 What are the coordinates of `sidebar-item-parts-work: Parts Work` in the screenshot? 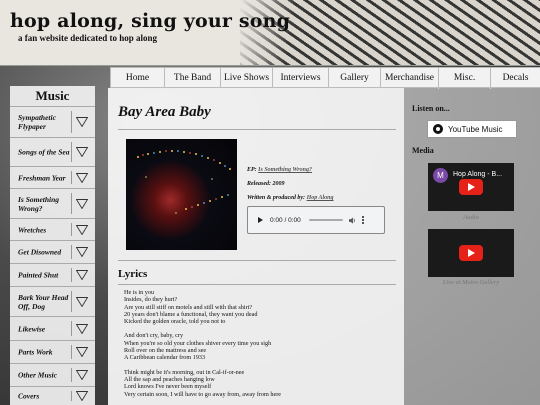 It's located at (52, 351).